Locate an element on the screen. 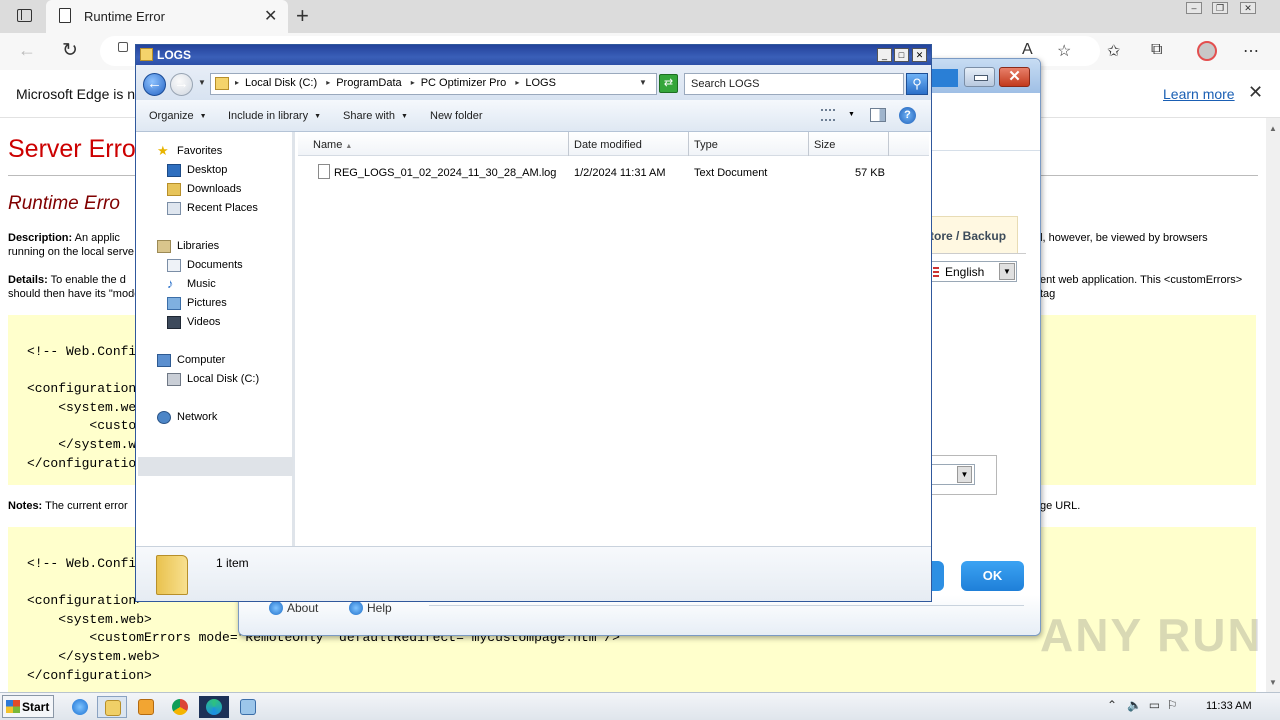 This screenshot has height=720, width=1280. taskbar-pc-optimizer is located at coordinates (248, 707).